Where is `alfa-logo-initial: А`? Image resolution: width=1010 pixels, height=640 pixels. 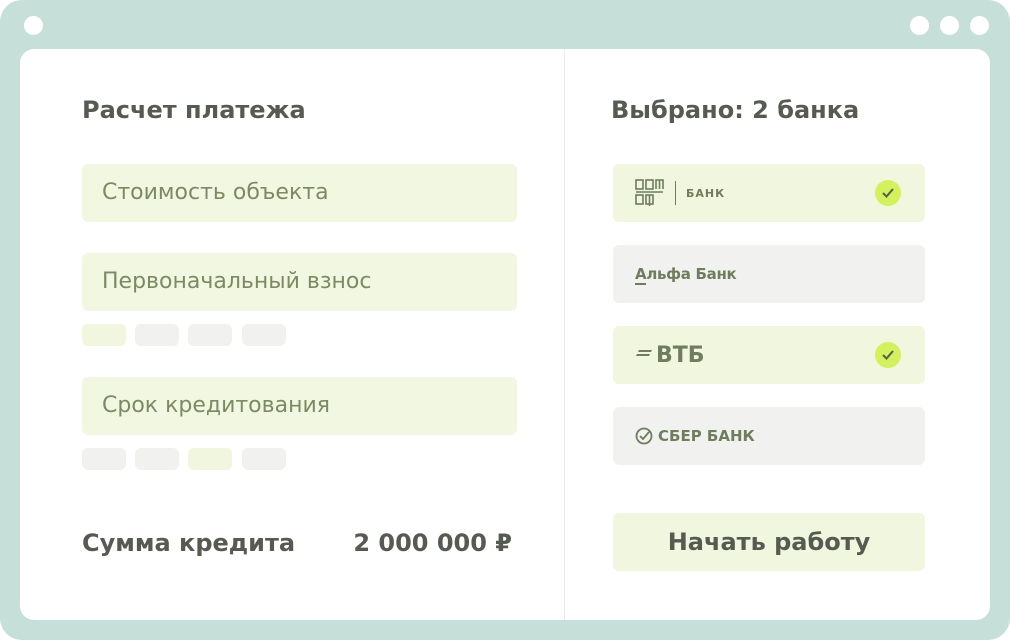 alfa-logo-initial: А is located at coordinates (641, 275).